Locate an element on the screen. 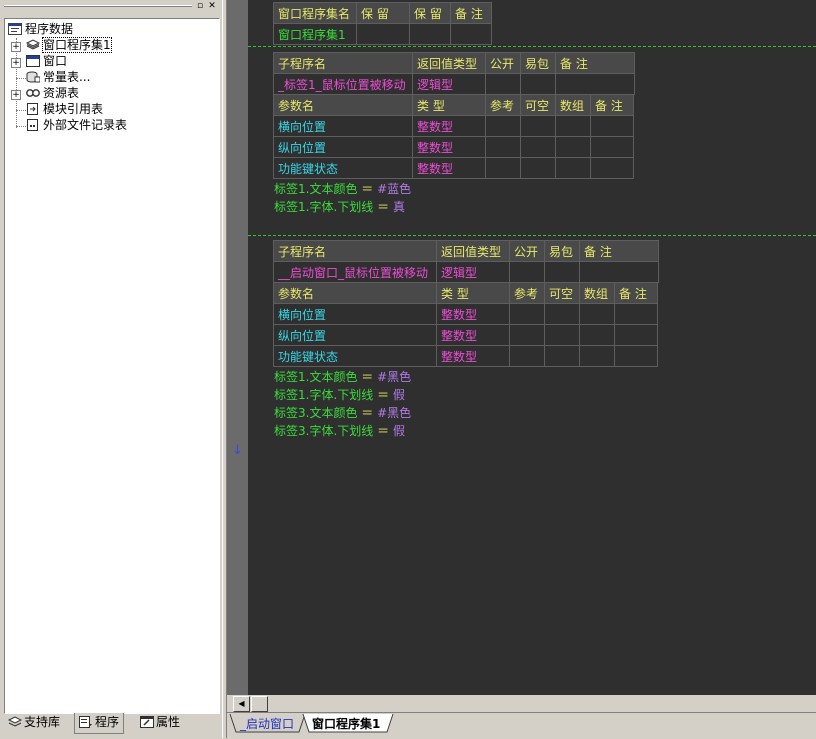 The image size is (816, 739). header-cell: 公开 is located at coordinates (503, 63).